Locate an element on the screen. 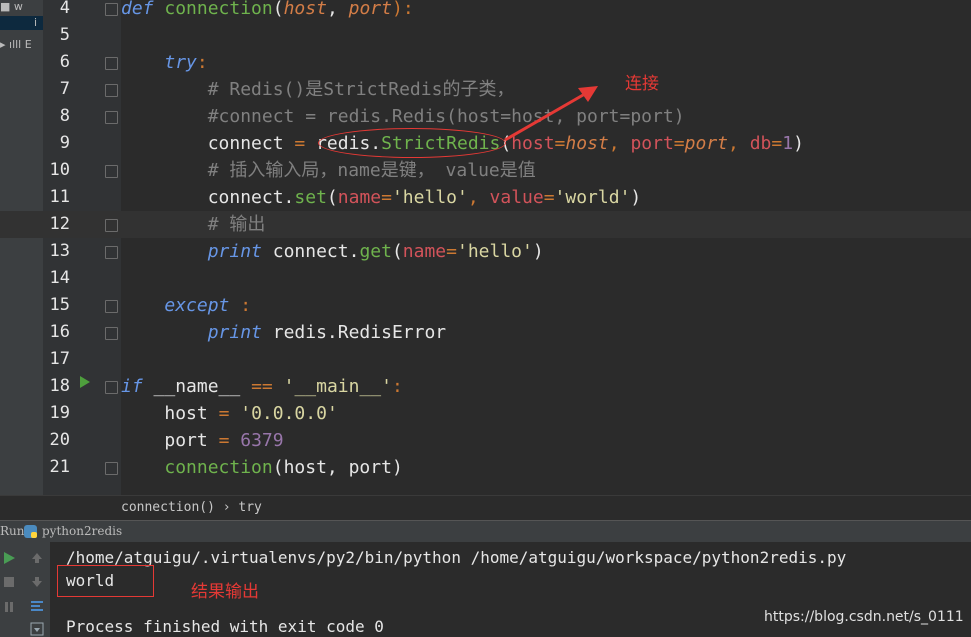 The image size is (971, 637). run-tool-header: Run python2redis is located at coordinates (485, 531).